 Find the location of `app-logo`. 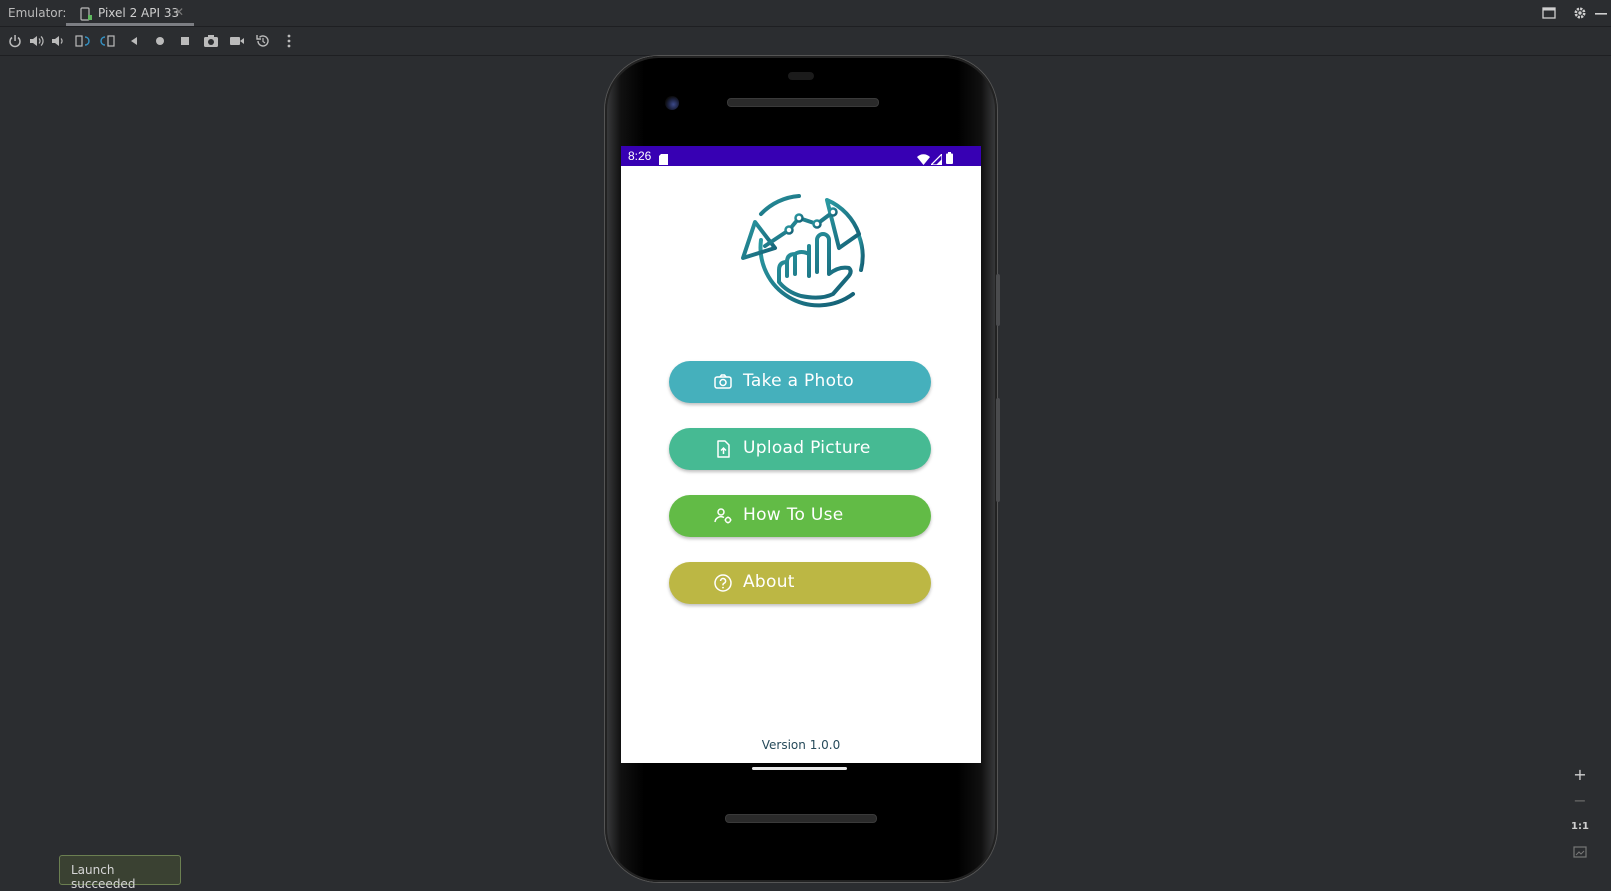

app-logo is located at coordinates (801, 256).